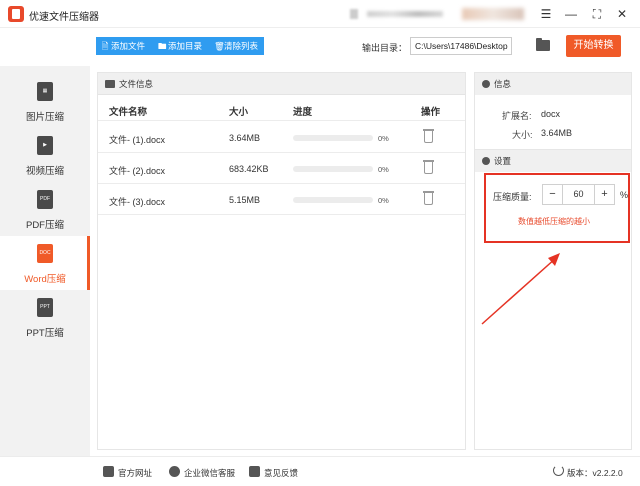 The height and width of the screenshot is (486, 640). I want to click on app-logo-icon, so click(16, 14).